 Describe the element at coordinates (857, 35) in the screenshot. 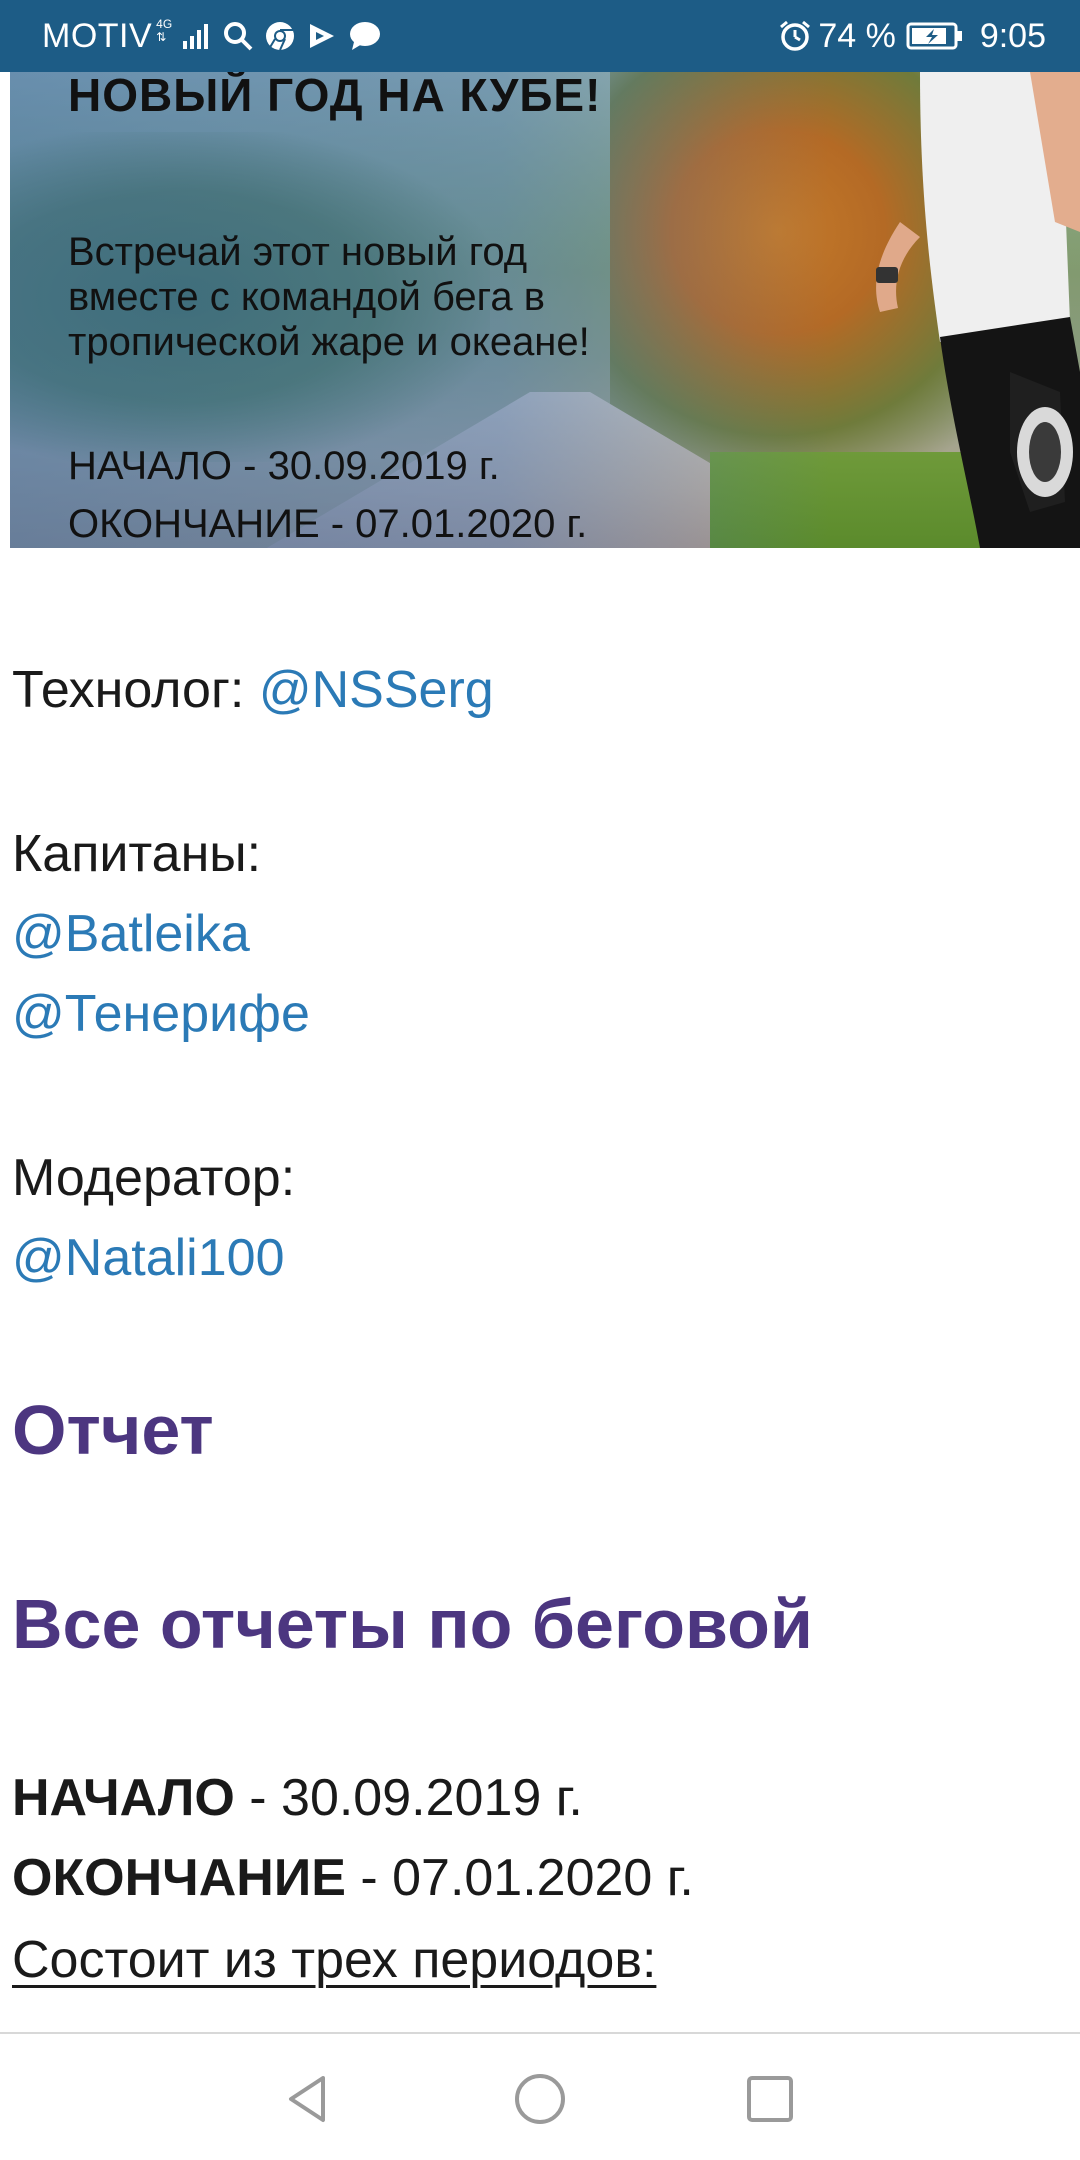

I see `battery-percent: 74 %` at that location.